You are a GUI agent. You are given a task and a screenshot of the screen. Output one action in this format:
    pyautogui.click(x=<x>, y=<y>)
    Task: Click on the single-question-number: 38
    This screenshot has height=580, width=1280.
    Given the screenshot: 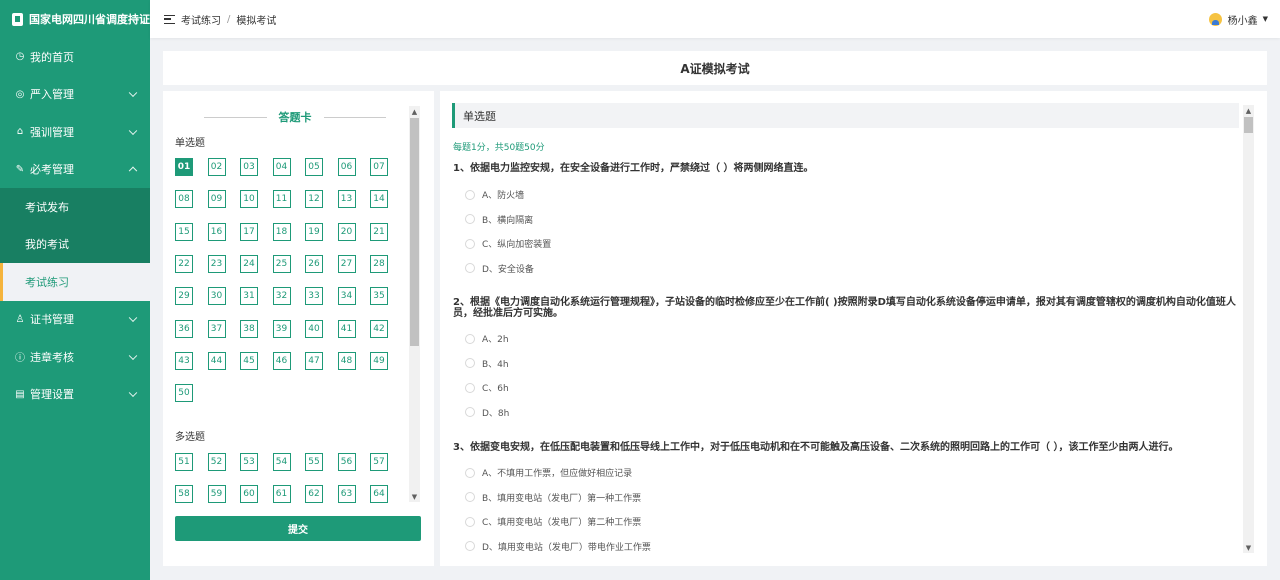 What is the action you would take?
    pyautogui.click(x=249, y=328)
    